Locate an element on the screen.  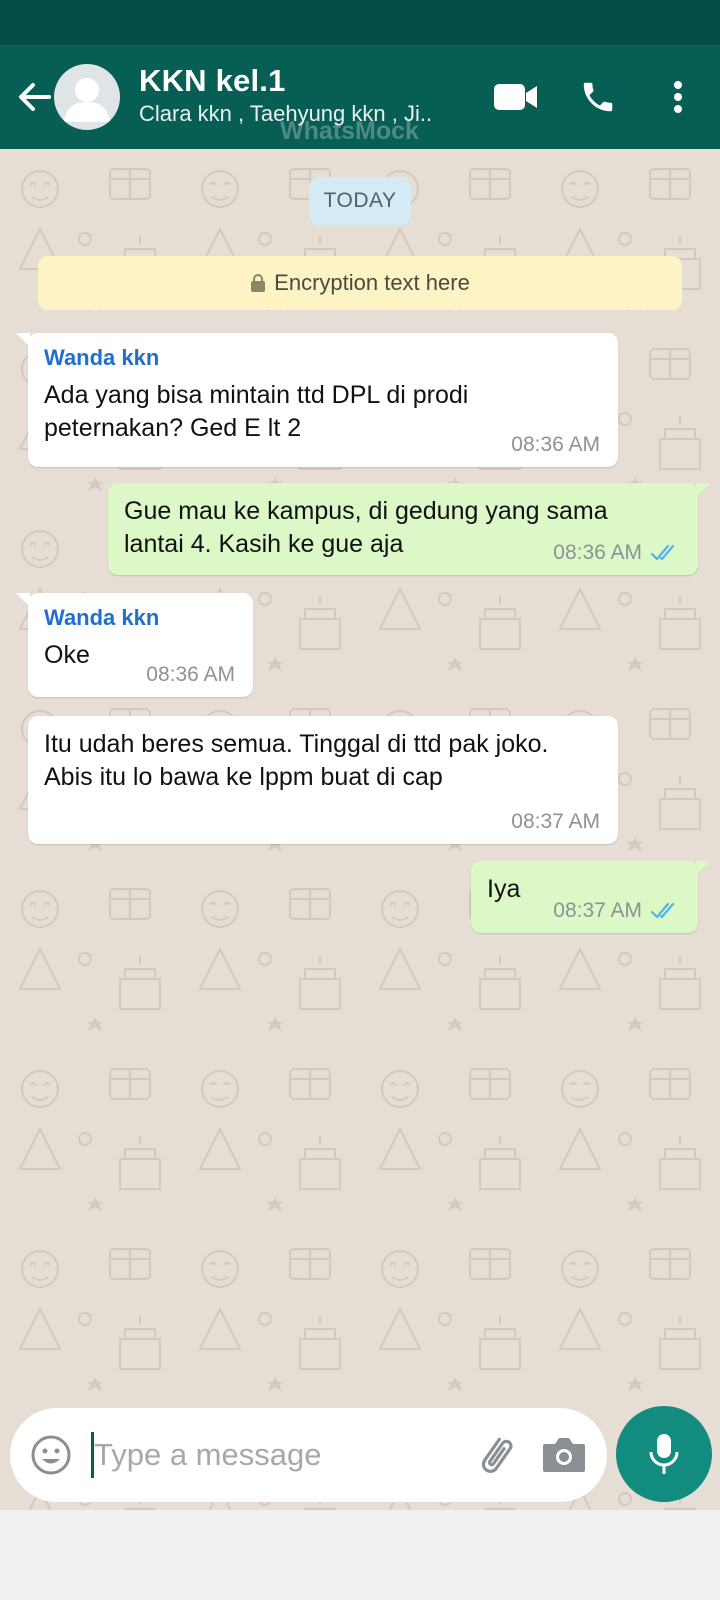
emoji-icon is located at coordinates (51, 1455).